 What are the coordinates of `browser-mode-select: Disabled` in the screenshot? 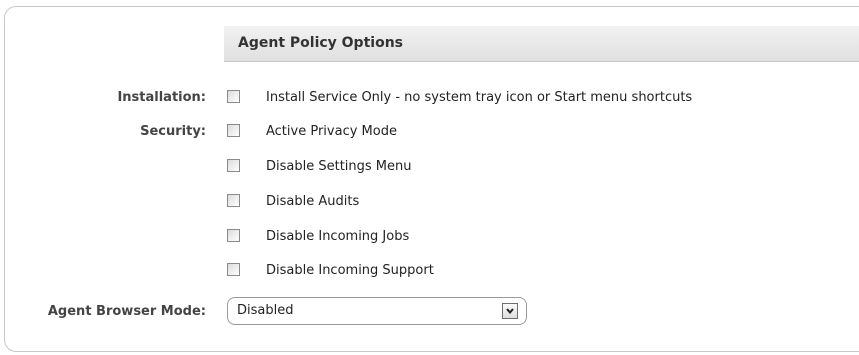 It's located at (377, 311).